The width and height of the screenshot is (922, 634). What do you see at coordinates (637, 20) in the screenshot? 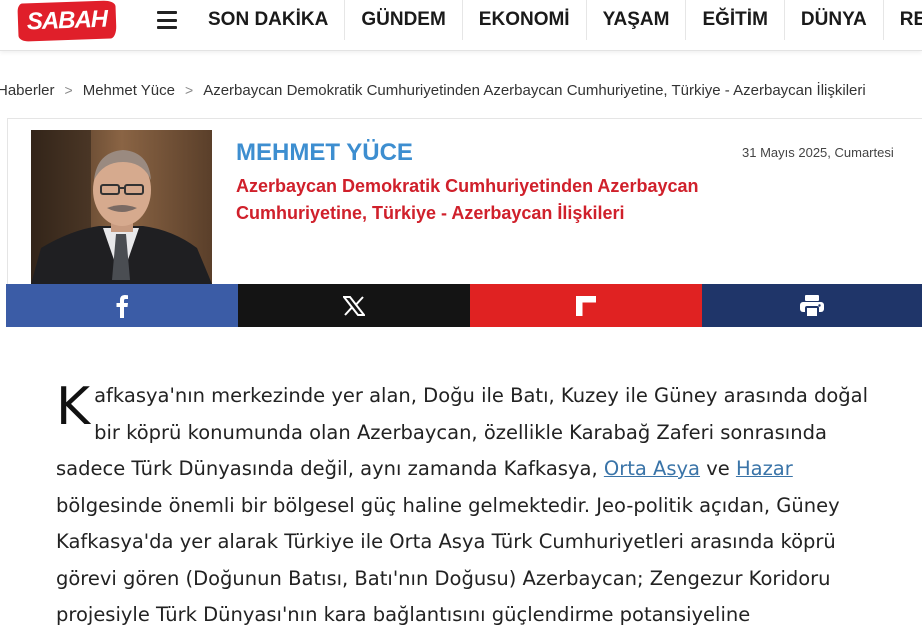
I see `nav-yasam: YAŞAM` at bounding box center [637, 20].